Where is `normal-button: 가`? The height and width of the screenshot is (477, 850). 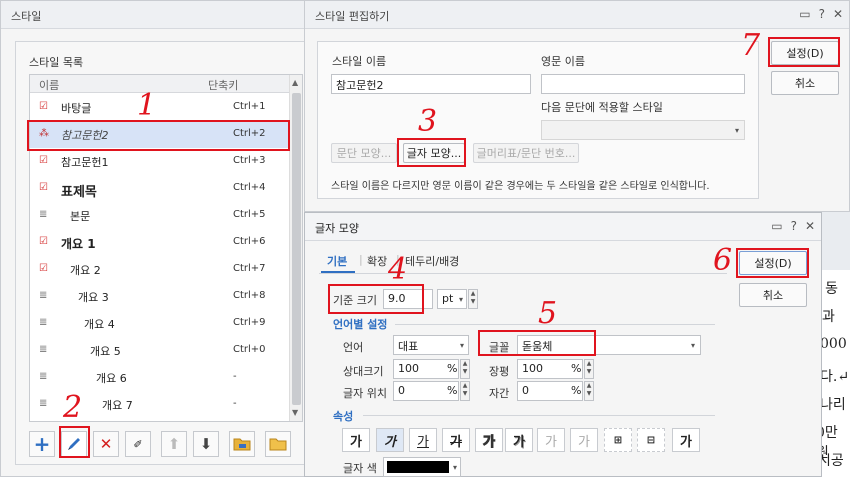 normal-button: 가 is located at coordinates (686, 440).